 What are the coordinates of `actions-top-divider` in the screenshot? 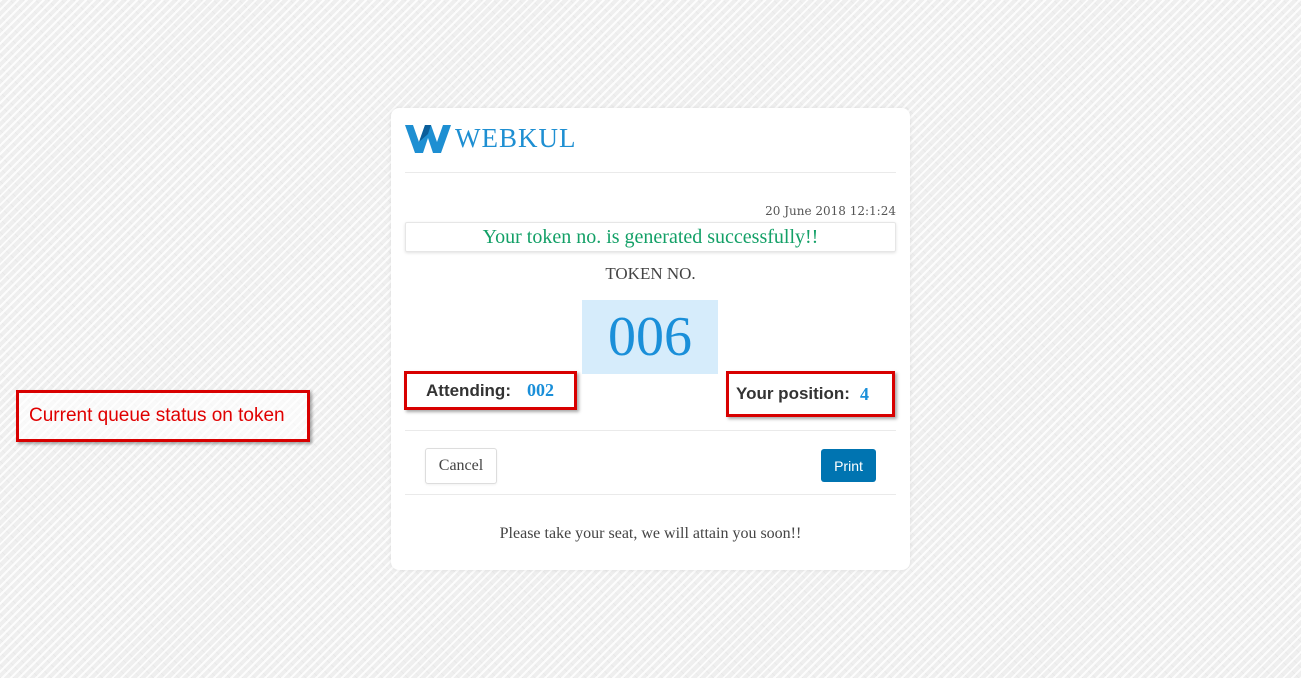 It's located at (650, 430).